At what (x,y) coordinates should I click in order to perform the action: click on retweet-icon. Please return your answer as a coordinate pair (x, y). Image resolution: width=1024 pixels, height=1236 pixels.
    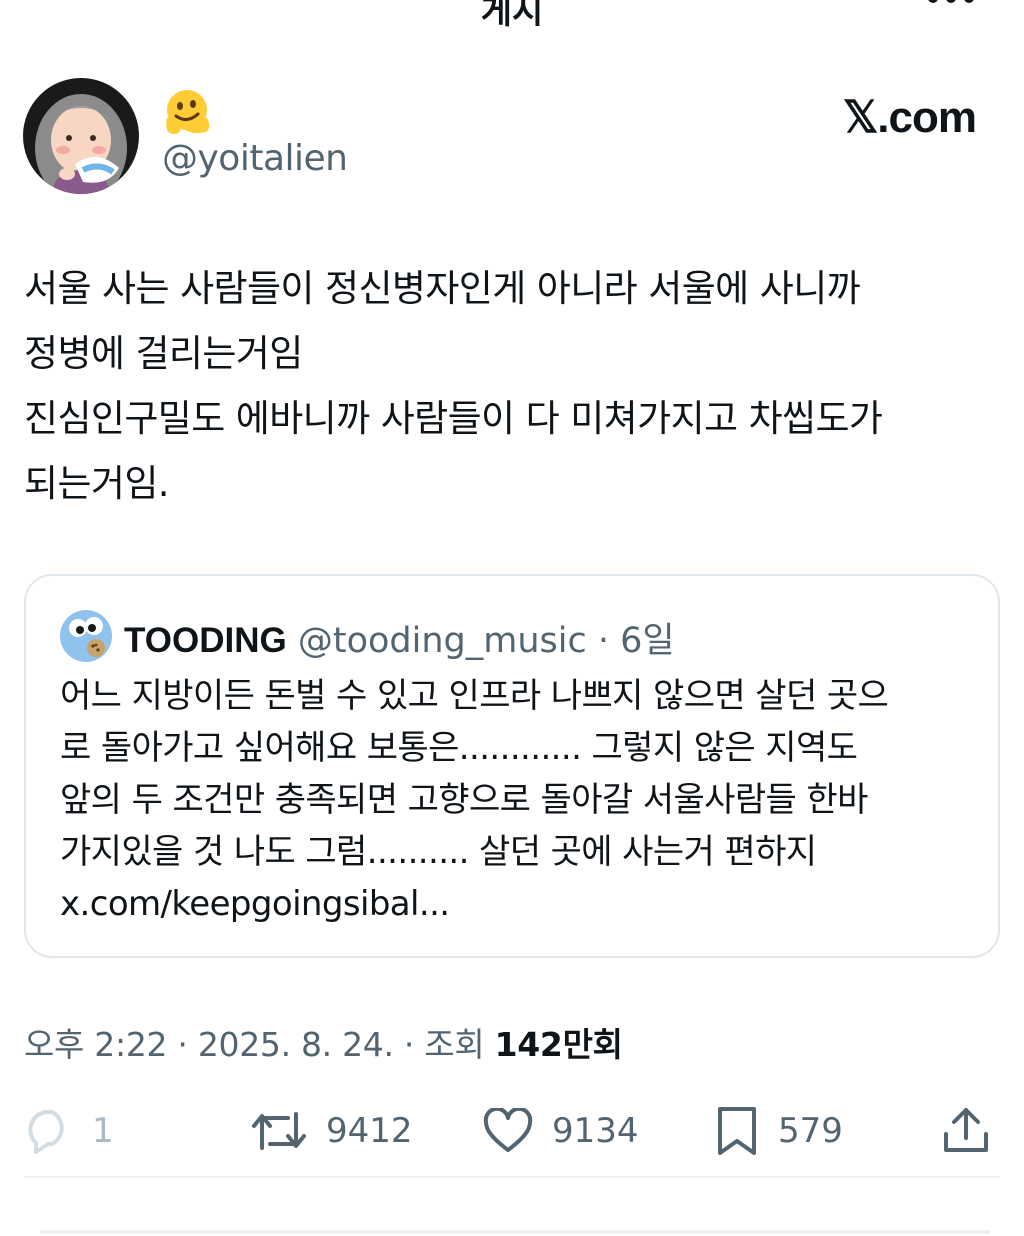
    Looking at the image, I should click on (279, 1131).